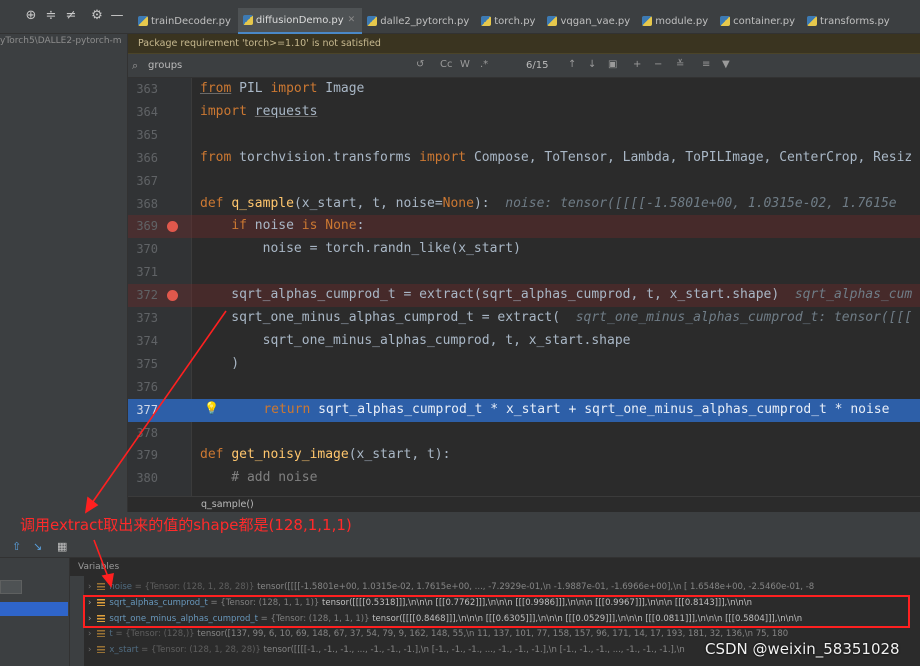 Image resolution: width=920 pixels, height=666 pixels. I want to click on annotation-arrows, so click(155, 449).